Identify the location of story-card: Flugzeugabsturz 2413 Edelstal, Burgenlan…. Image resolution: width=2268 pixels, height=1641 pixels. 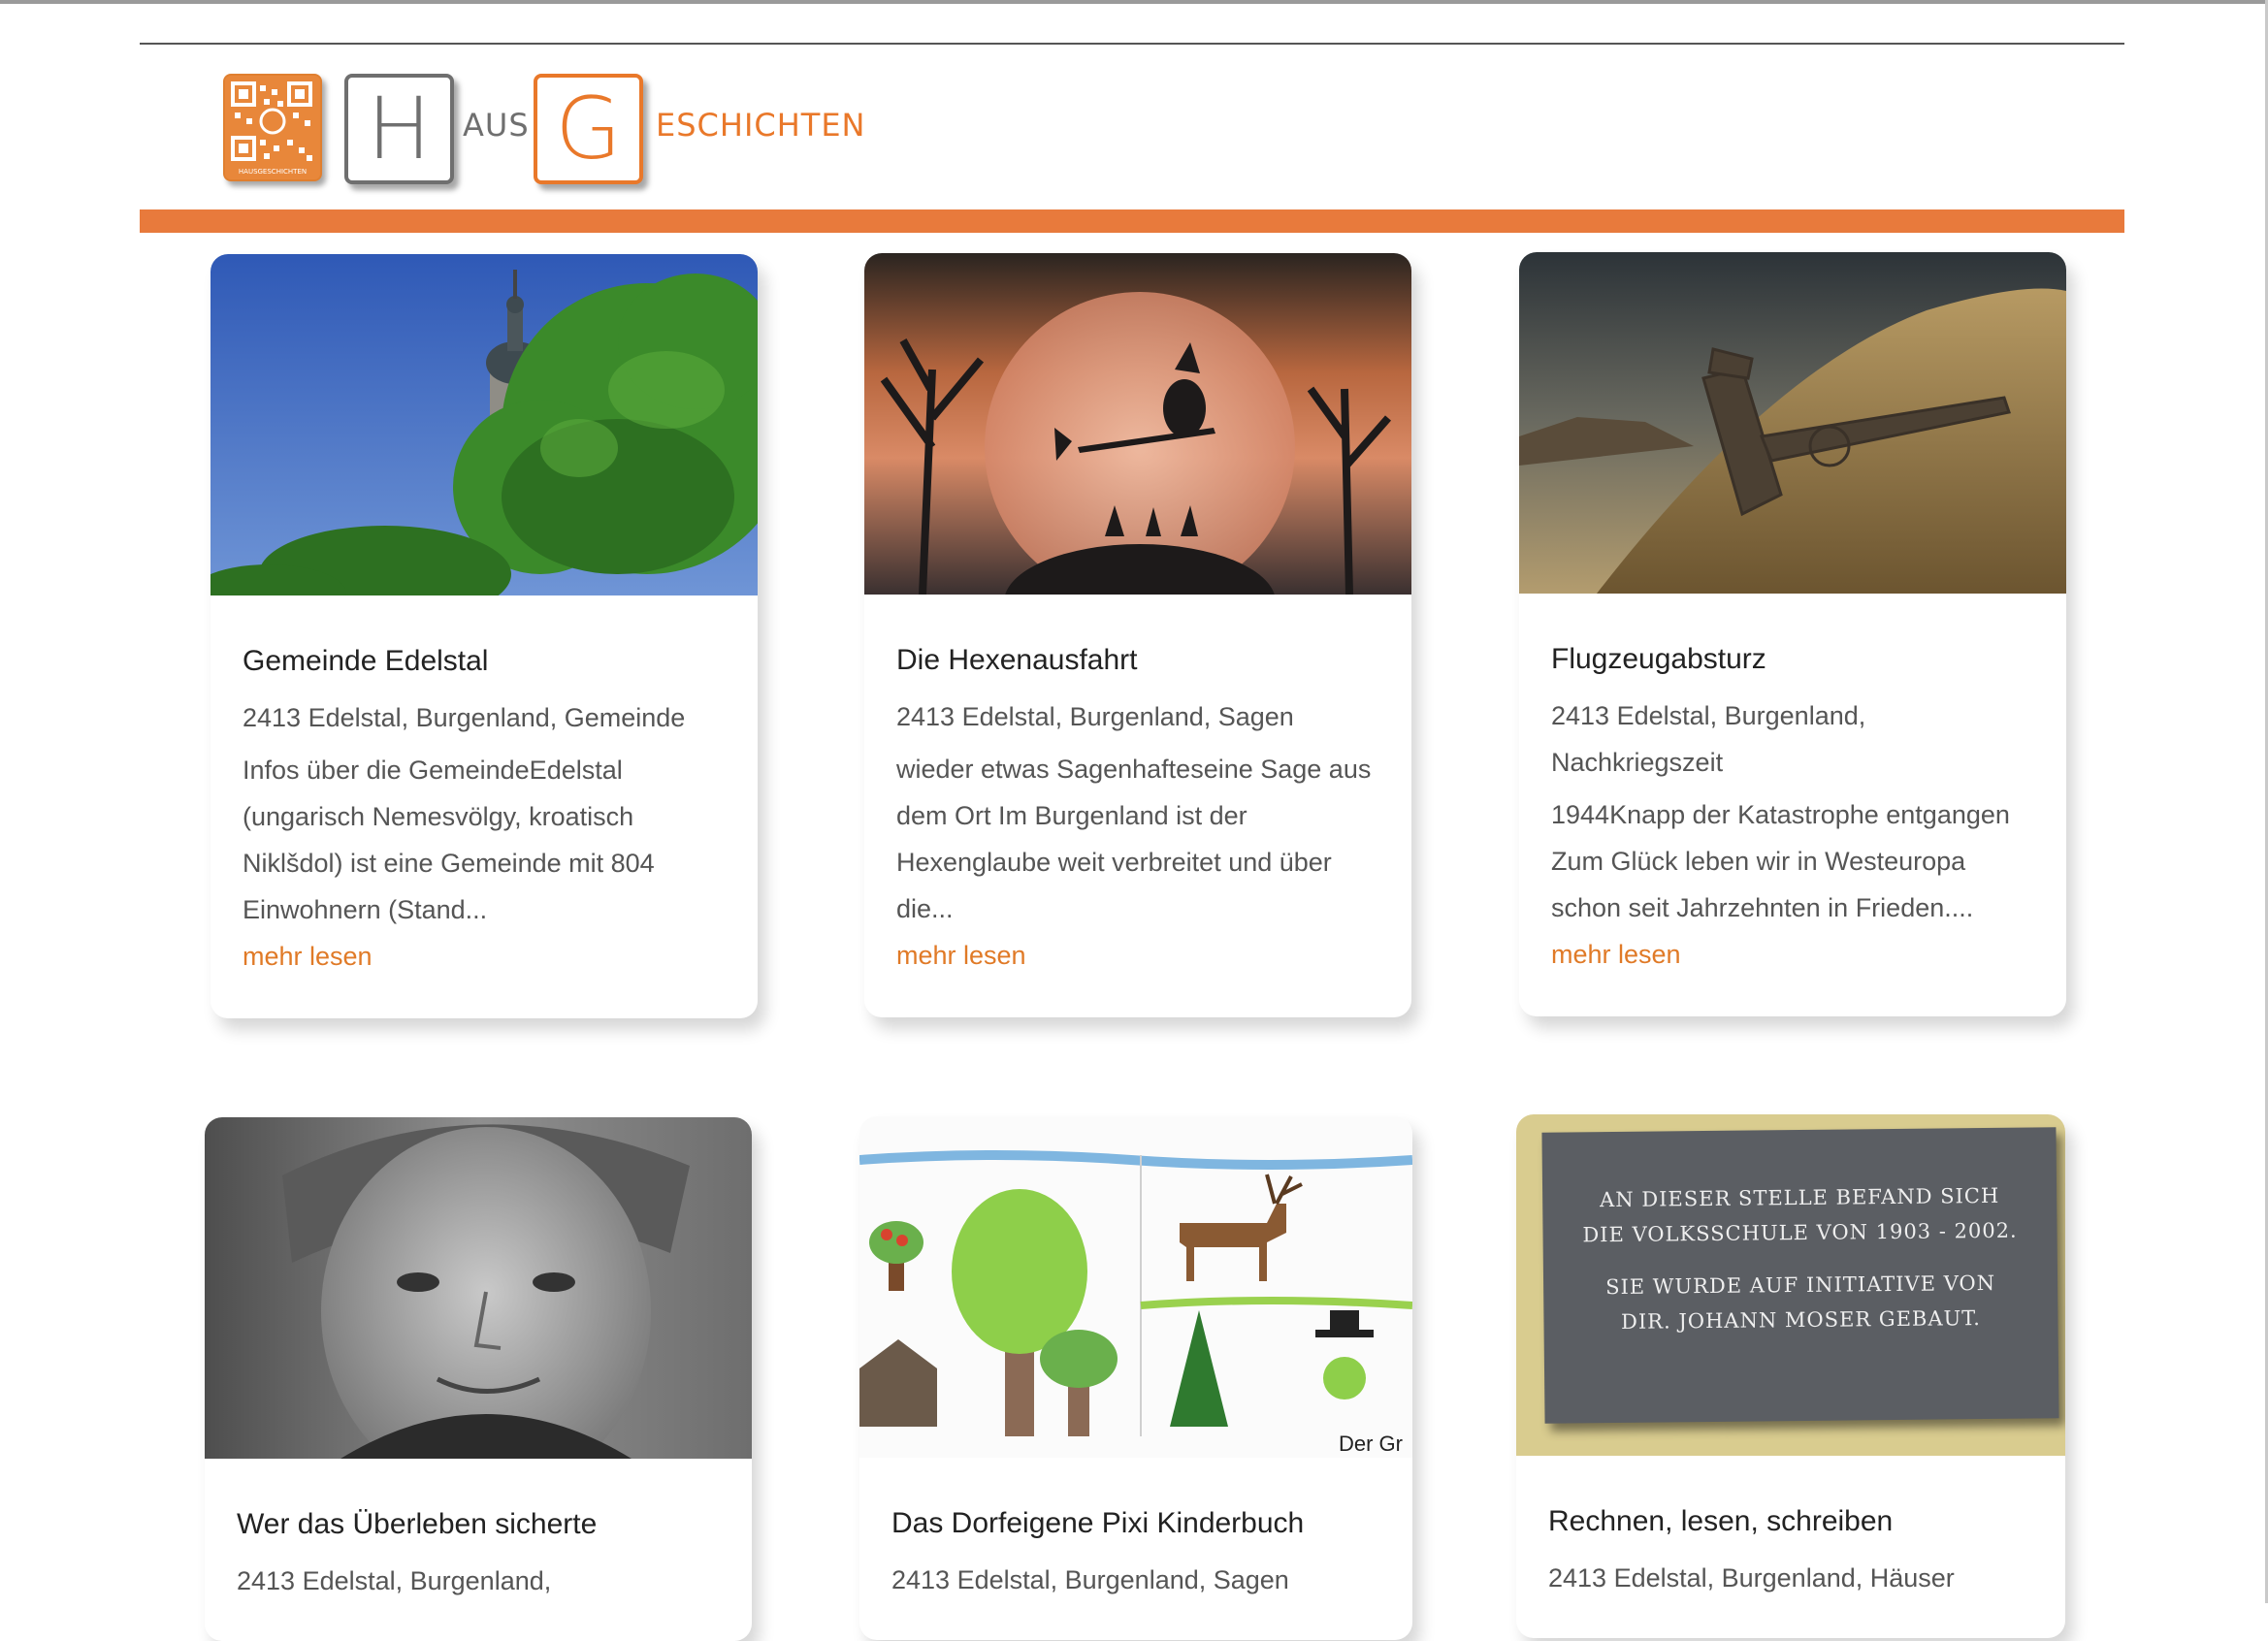
(1792, 634).